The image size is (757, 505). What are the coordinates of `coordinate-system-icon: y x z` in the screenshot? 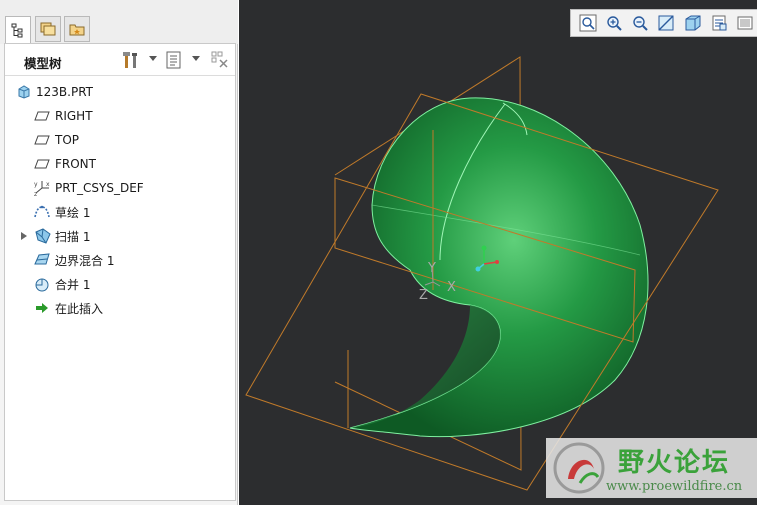 It's located at (42, 188).